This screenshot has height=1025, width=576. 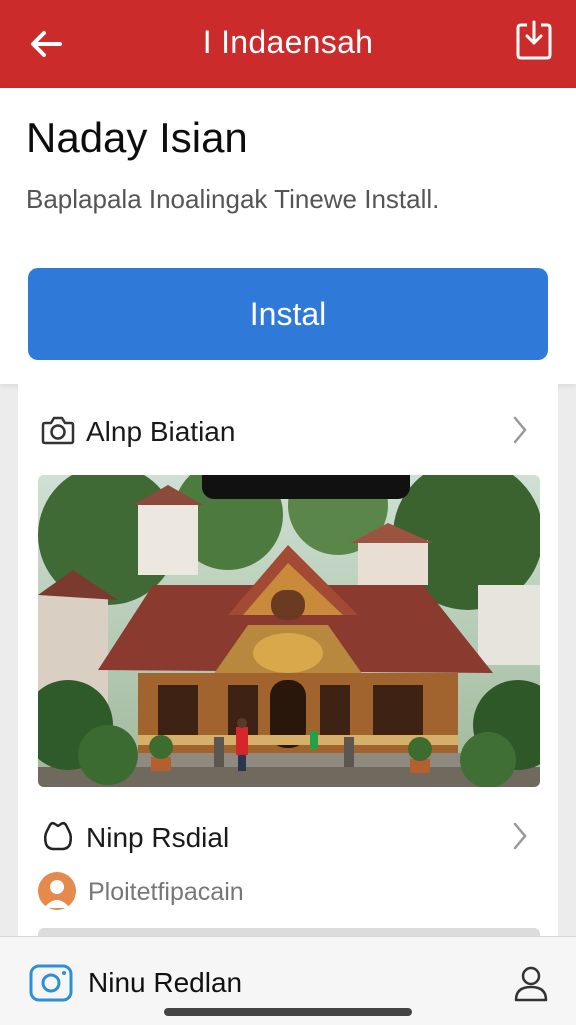 I want to click on section-row-shop: Ninp Rsdial, so click(x=288, y=834).